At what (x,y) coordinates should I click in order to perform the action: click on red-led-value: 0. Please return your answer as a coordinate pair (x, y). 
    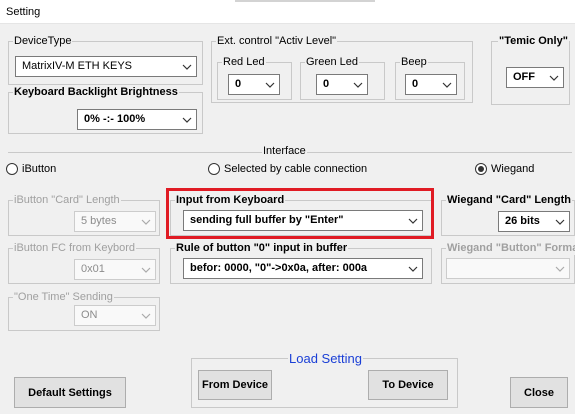
    Looking at the image, I should click on (238, 84).